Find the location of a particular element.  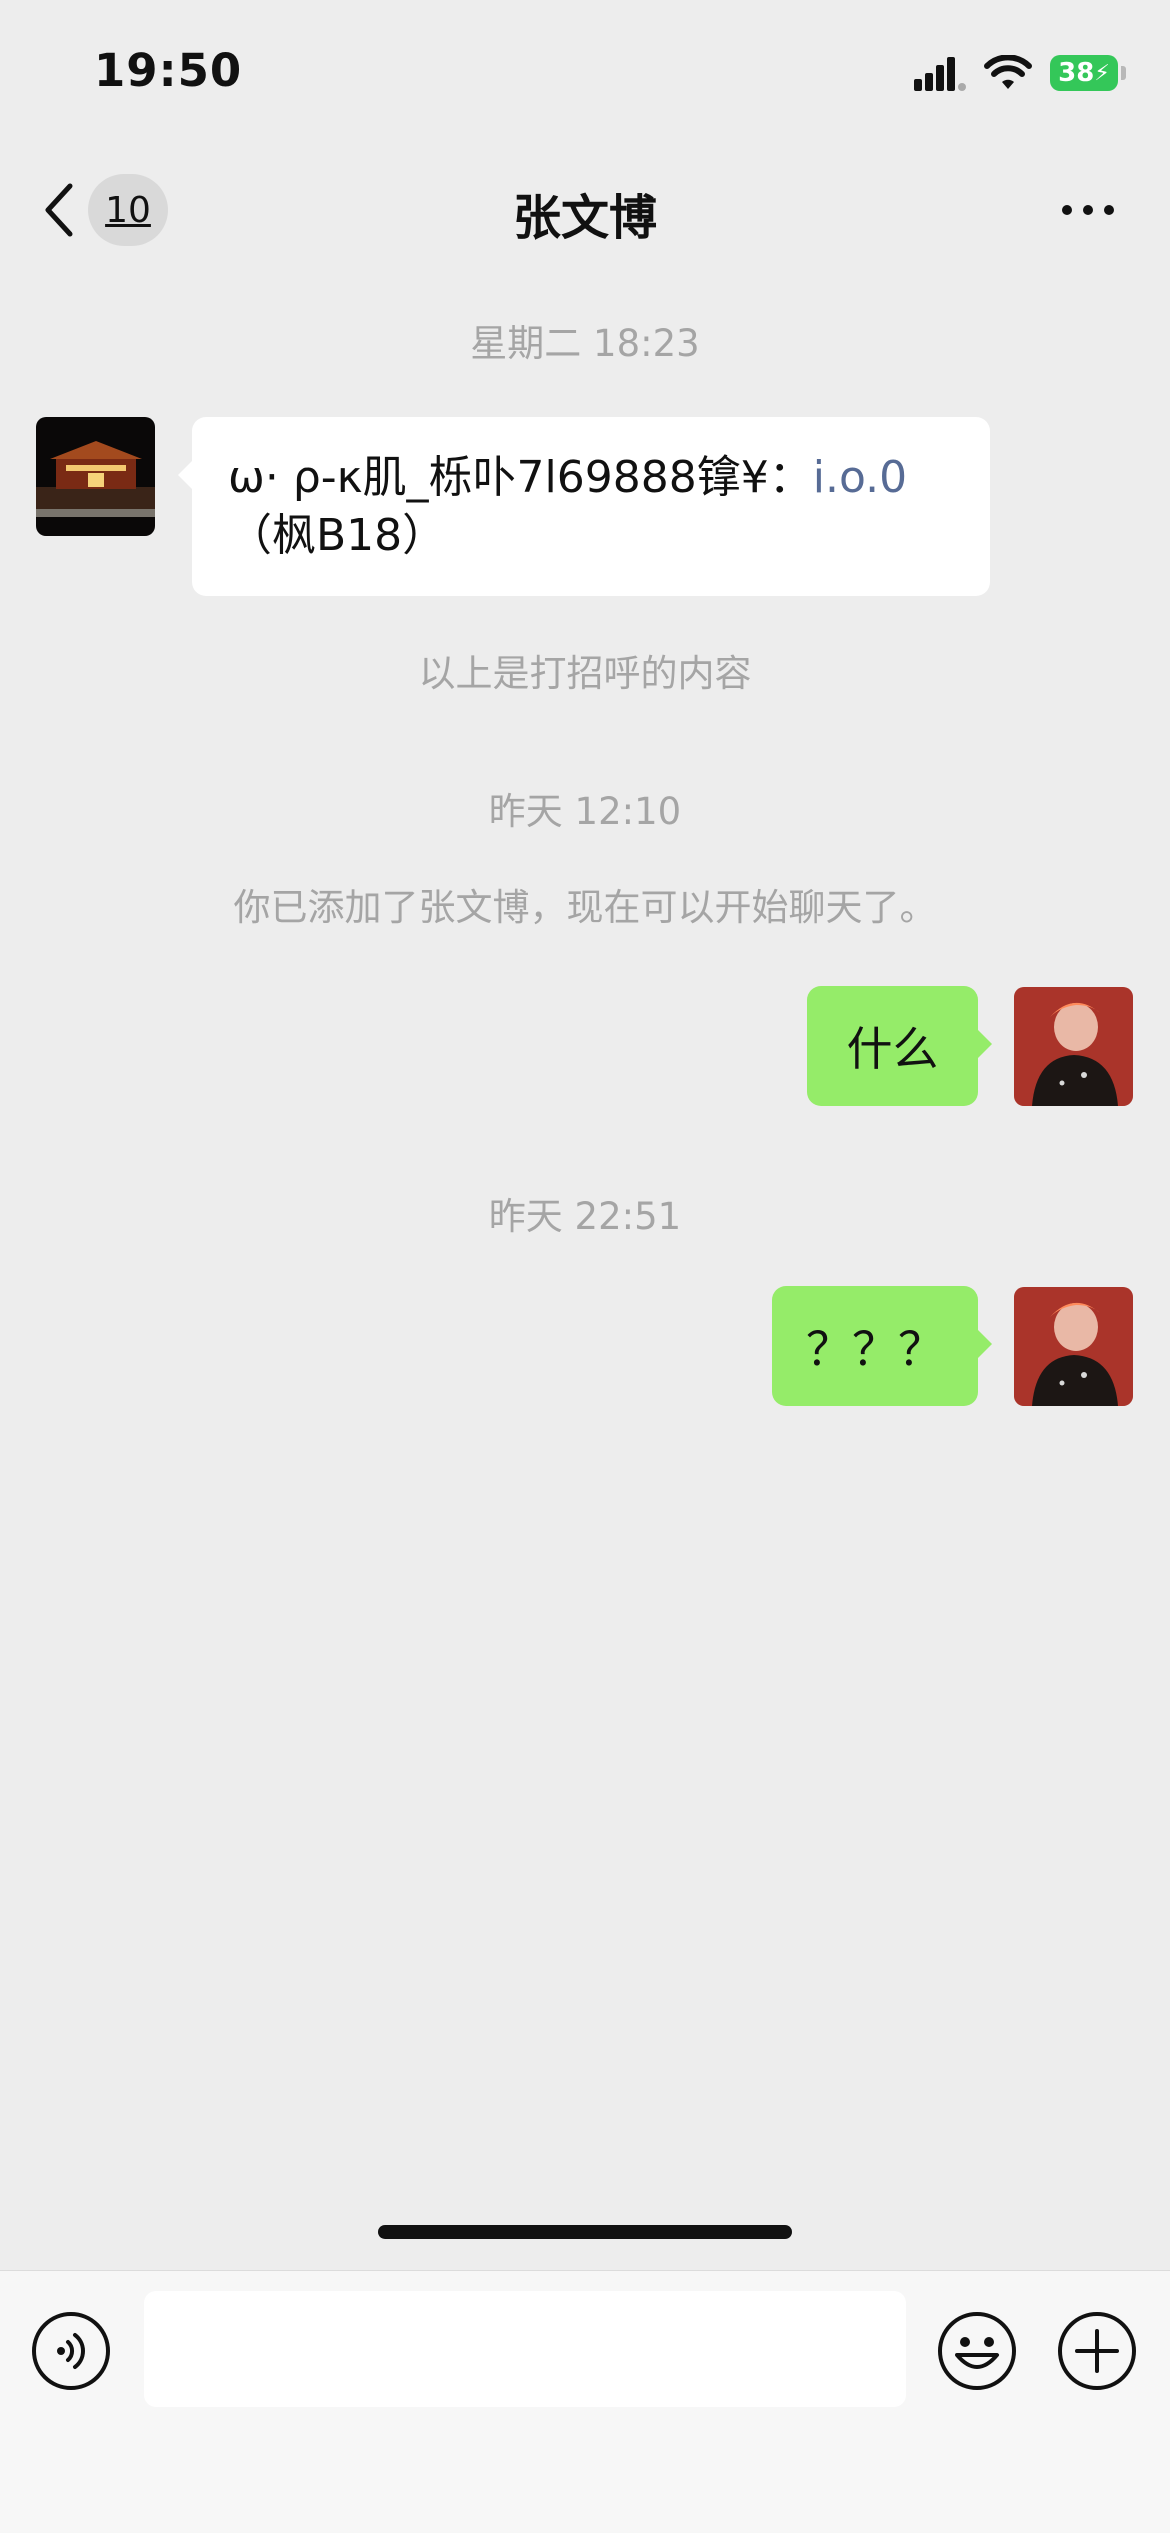

emoji-button is located at coordinates (977, 2351).